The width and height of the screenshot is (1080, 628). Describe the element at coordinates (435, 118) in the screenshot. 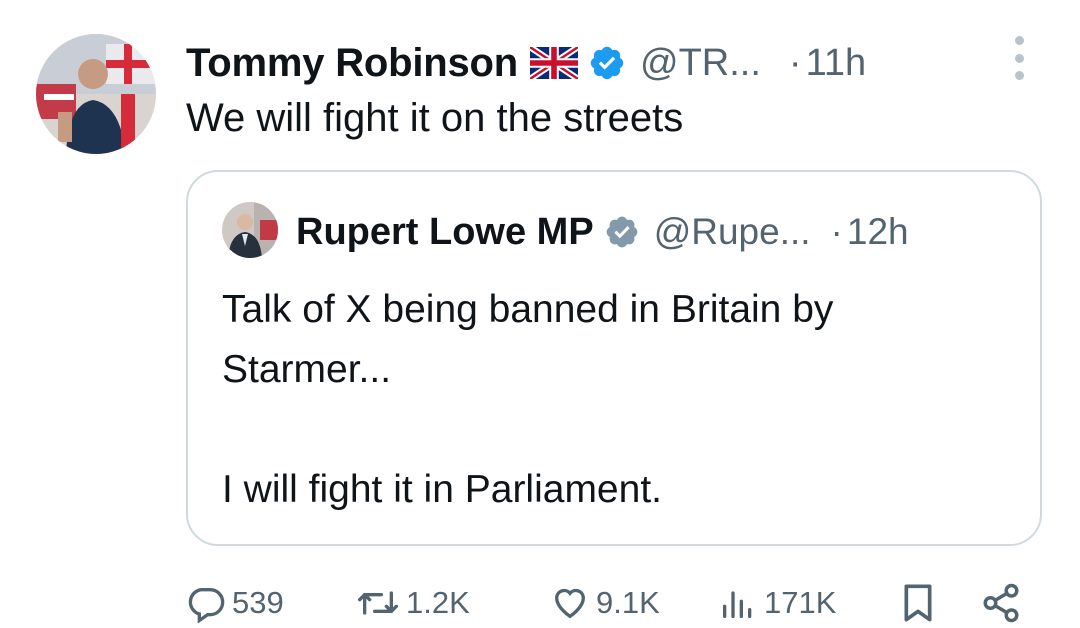

I see `tweet-text: We will fight it on the streets` at that location.